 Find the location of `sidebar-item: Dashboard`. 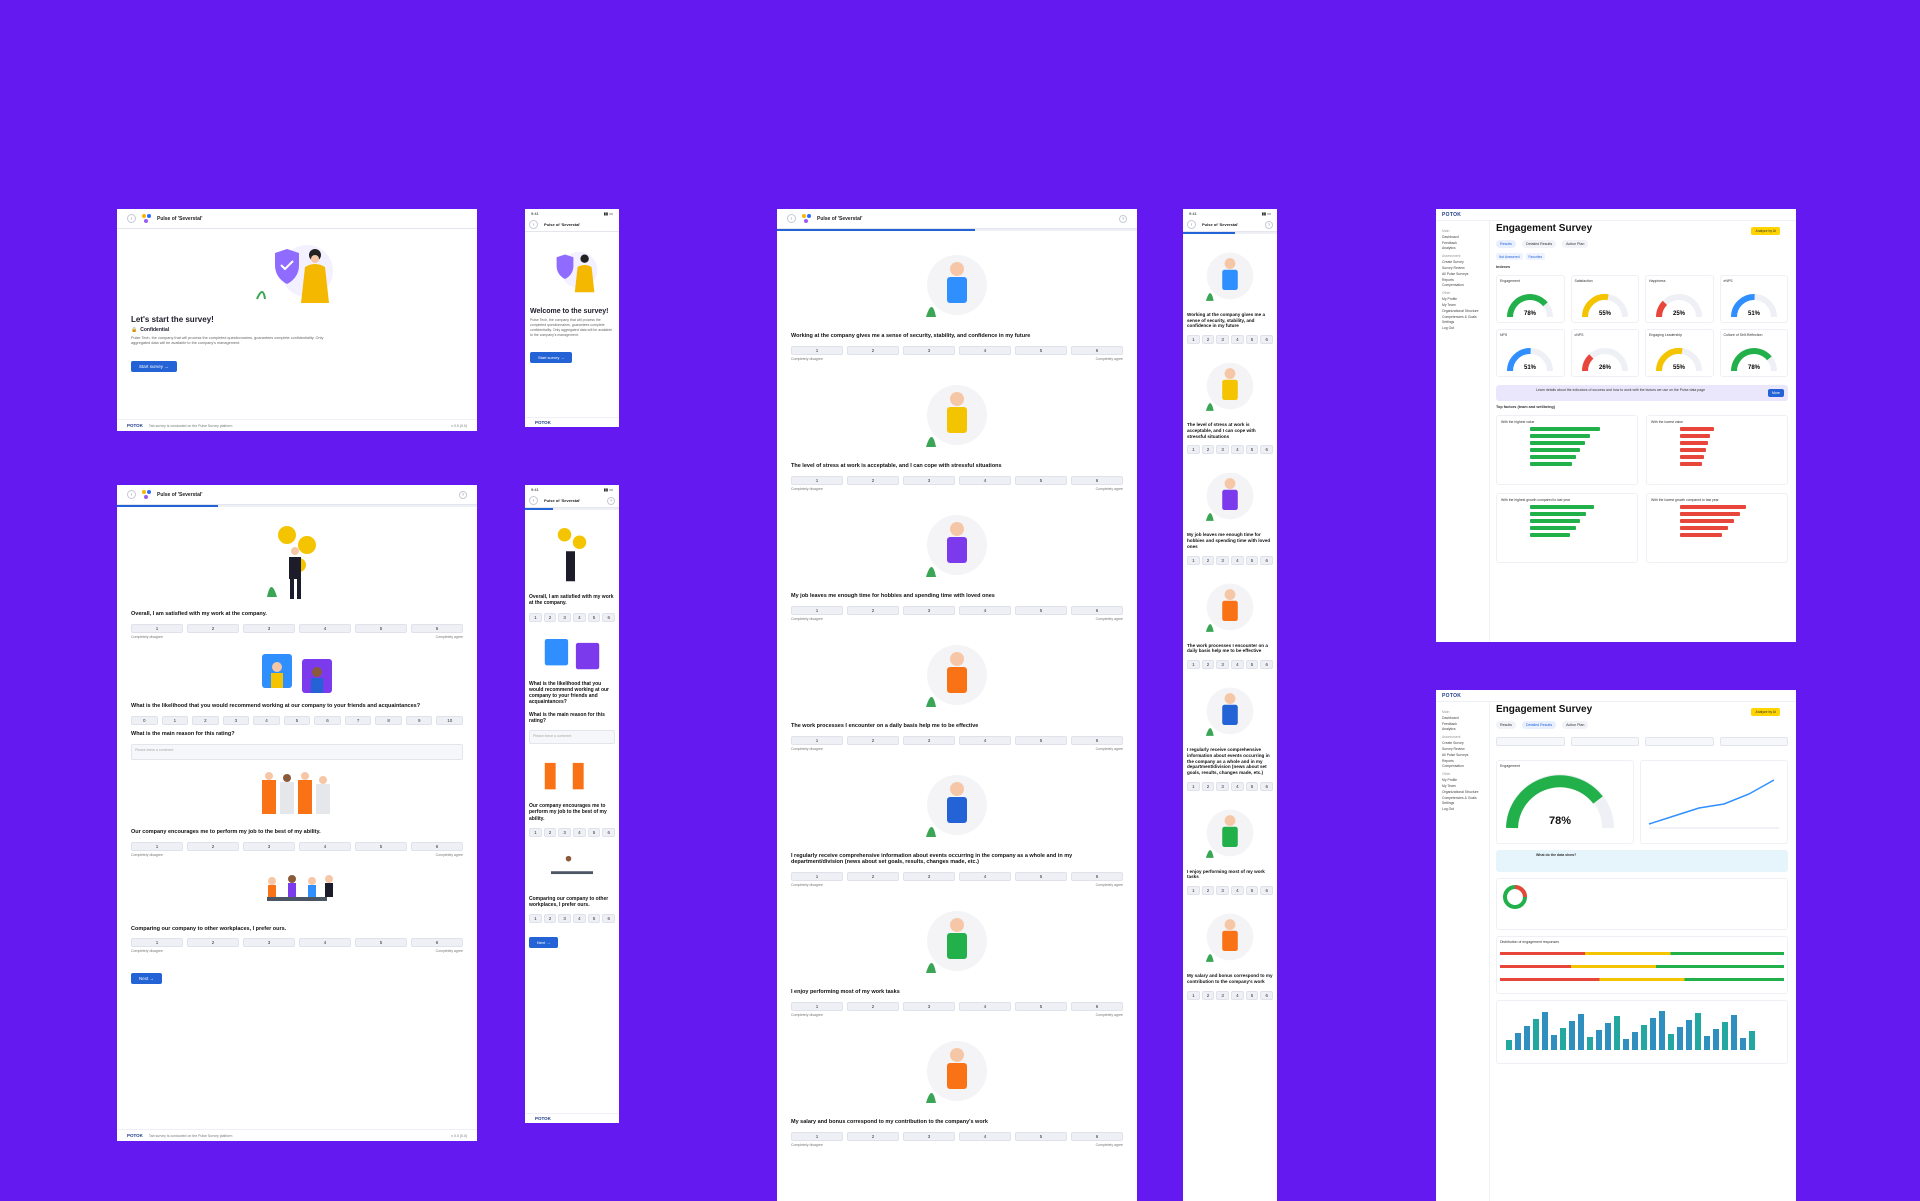

sidebar-item: Dashboard is located at coordinates (1462, 237).